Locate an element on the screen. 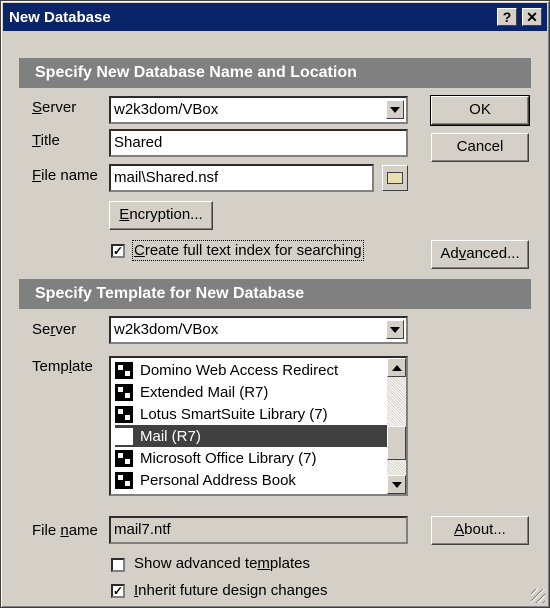 The width and height of the screenshot is (550, 608). server-value: w2k3dom/VBox is located at coordinates (166, 109).